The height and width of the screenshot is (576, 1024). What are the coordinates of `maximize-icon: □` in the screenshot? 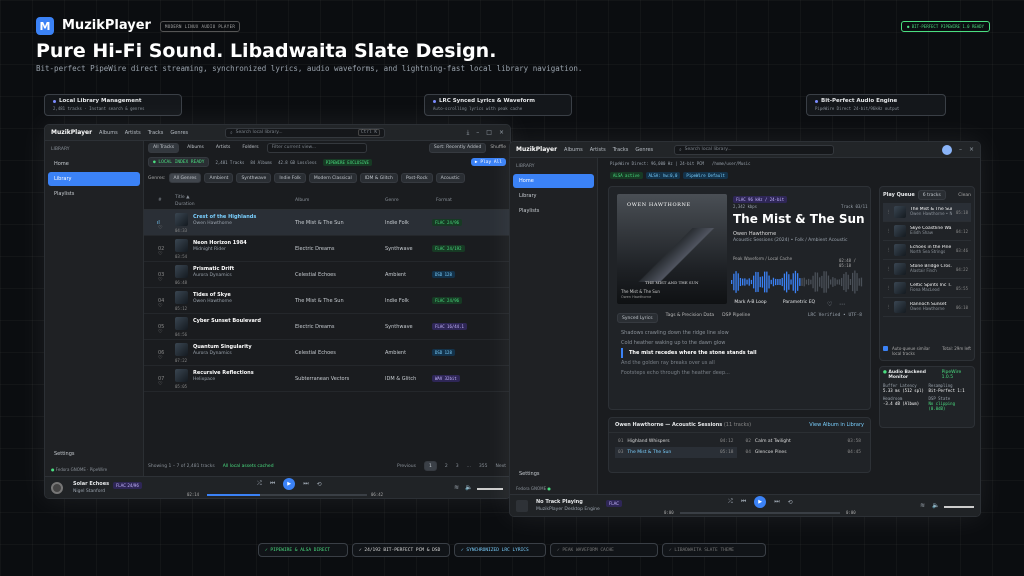 It's located at (489, 132).